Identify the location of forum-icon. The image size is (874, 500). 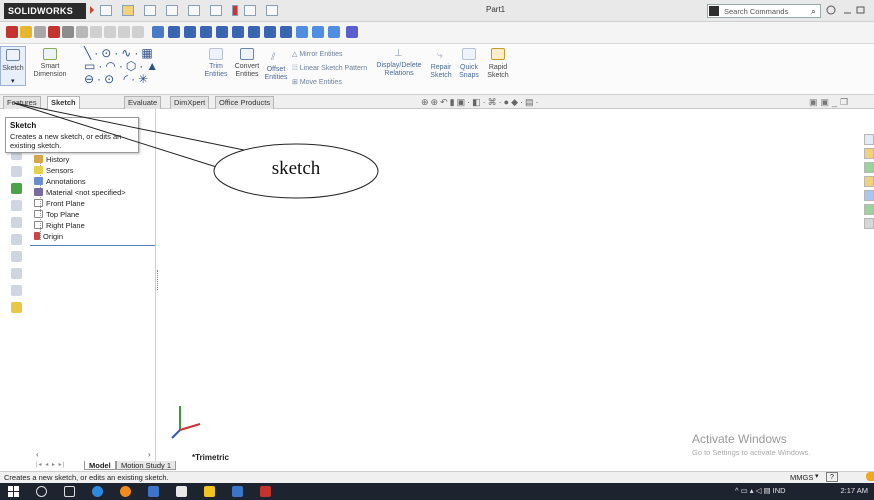
(869, 223).